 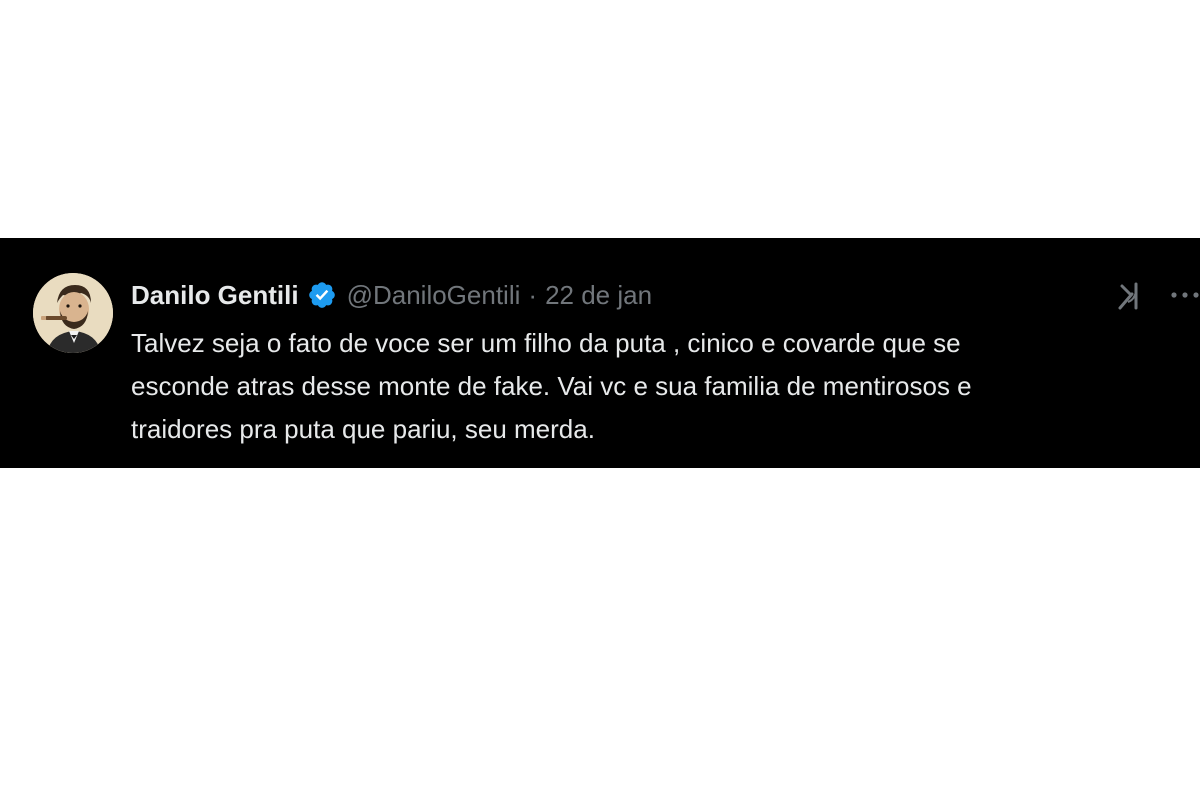 I want to click on avatar, so click(x=73, y=313).